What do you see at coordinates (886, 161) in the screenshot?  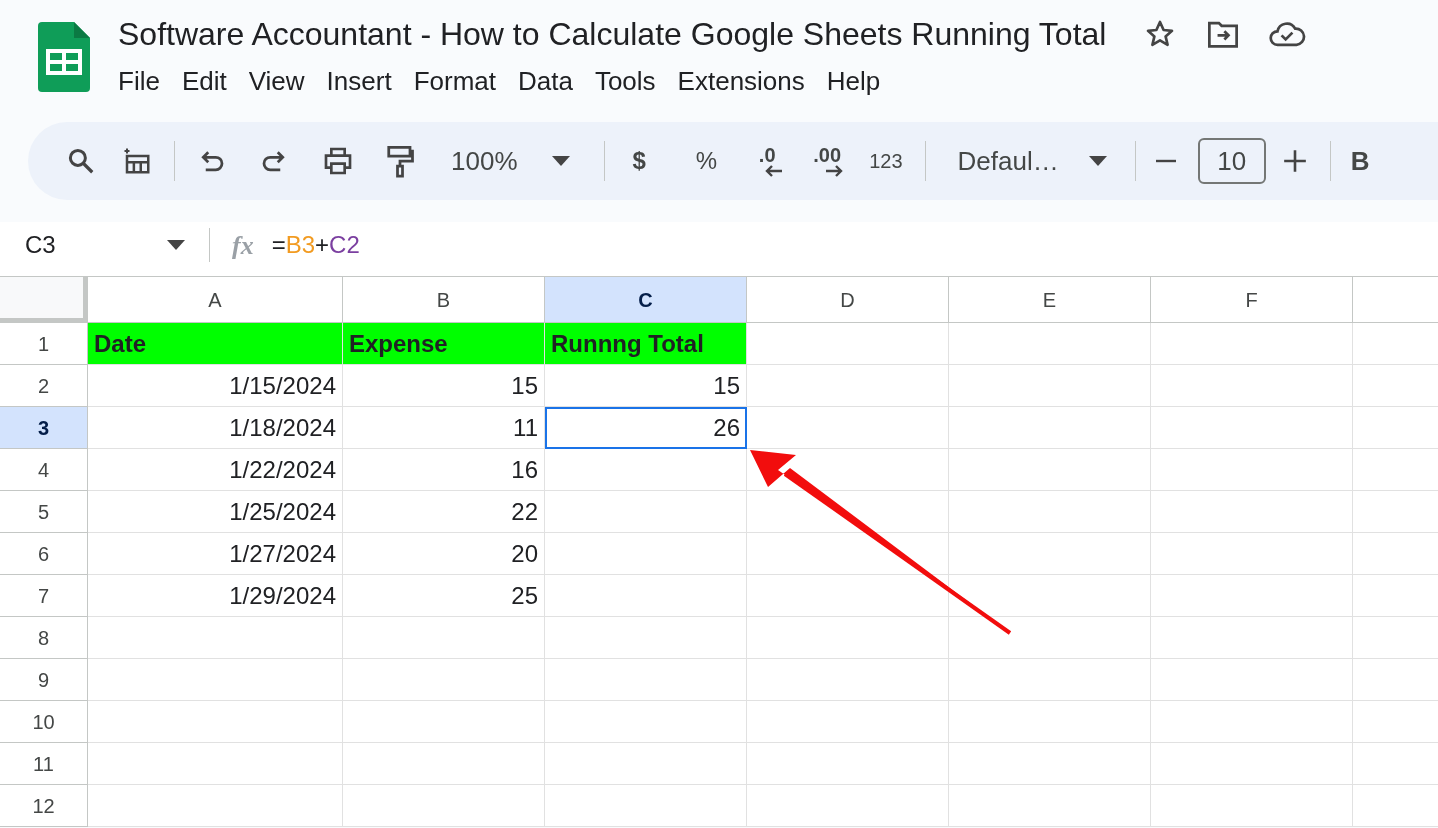 I see `number-format-button: 123` at bounding box center [886, 161].